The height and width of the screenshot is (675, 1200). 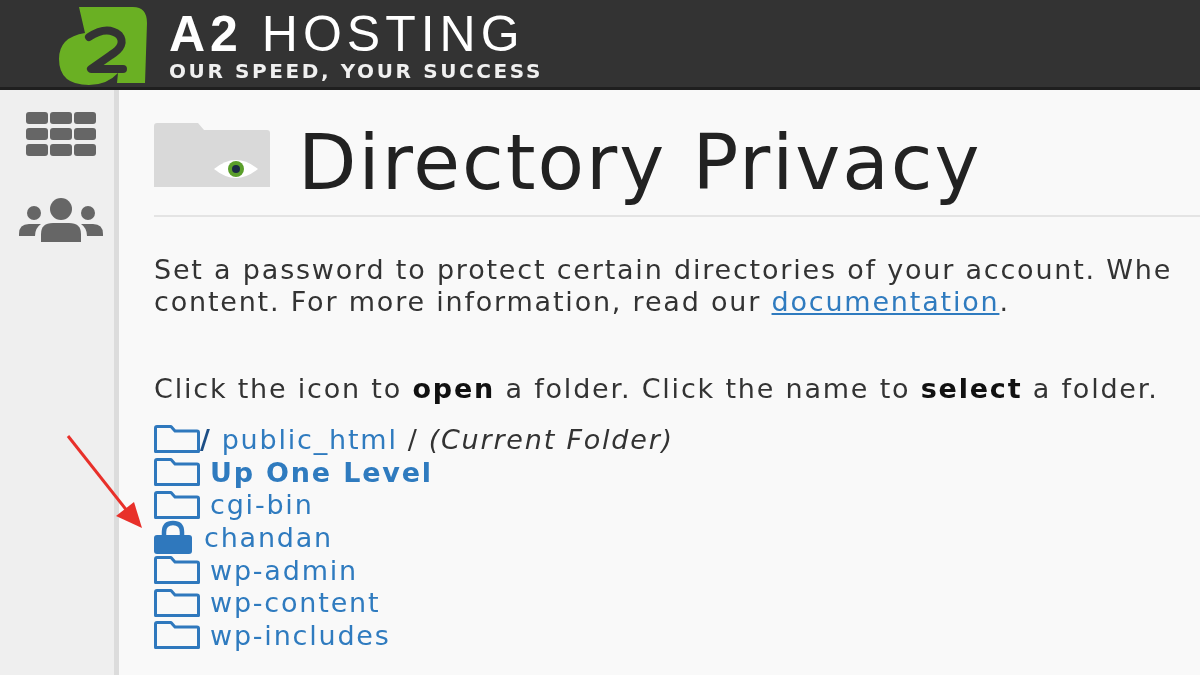 What do you see at coordinates (347, 33) in the screenshot?
I see `brand-name: A2 HOSTING` at bounding box center [347, 33].